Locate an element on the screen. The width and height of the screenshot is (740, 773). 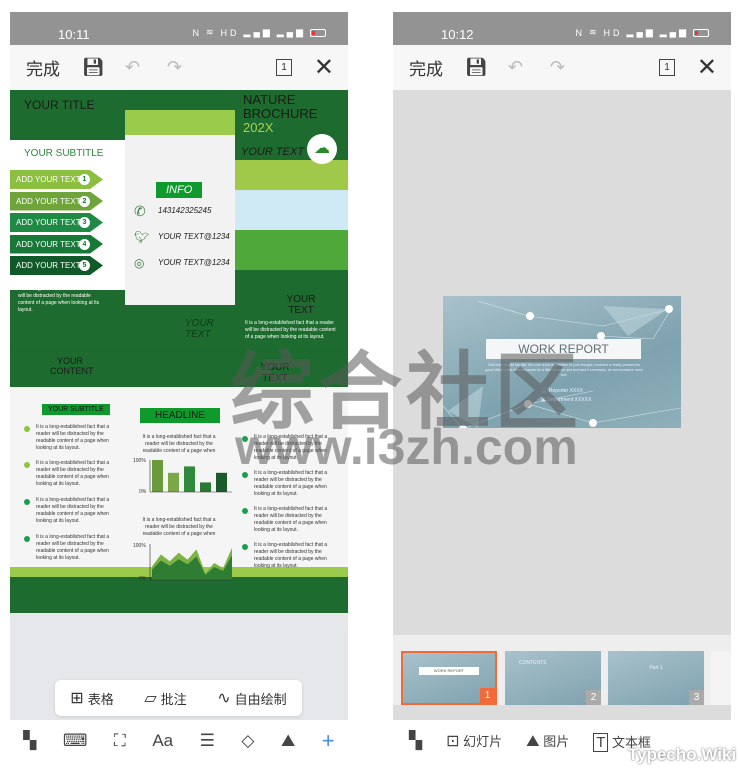
brochure-subtitle: YOUR SUBTITLE is located at coordinates (64, 153).